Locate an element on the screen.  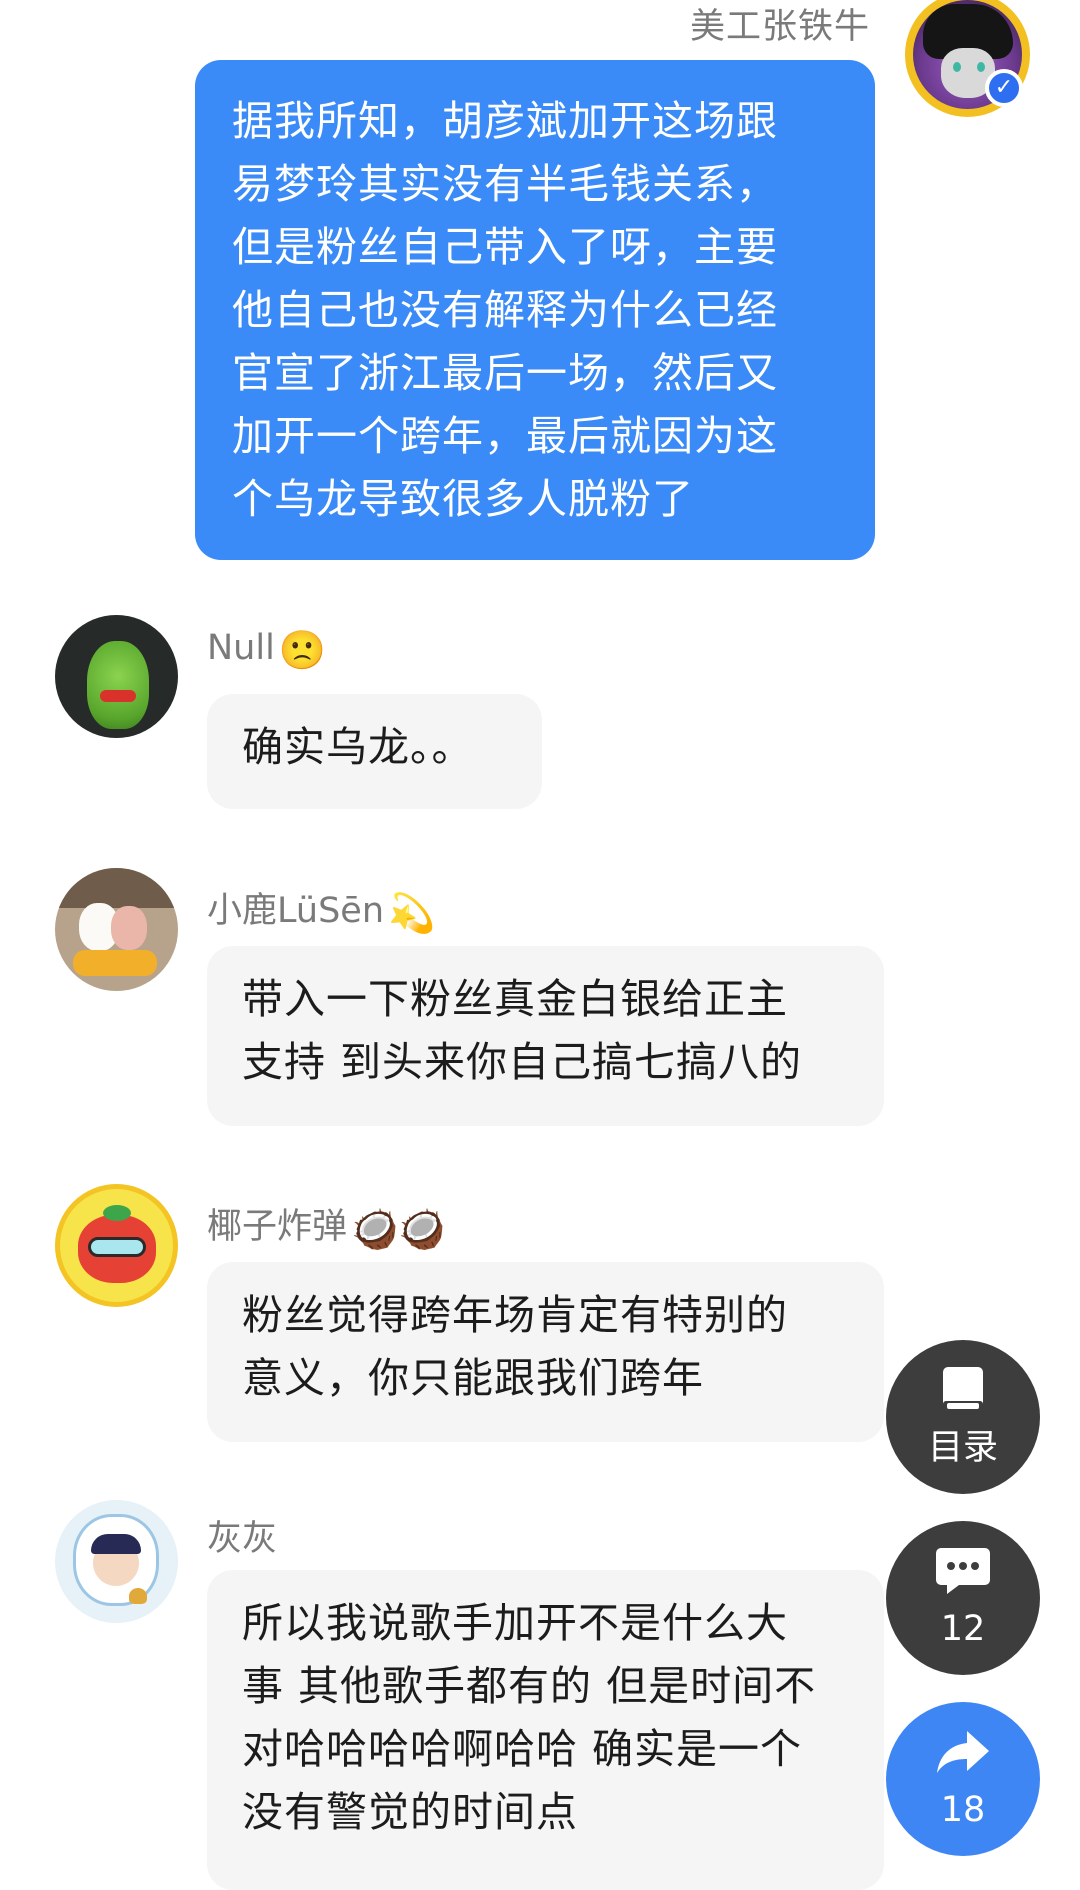
message-line: 他自己也没有解释为什么已经 is located at coordinates (505, 310).